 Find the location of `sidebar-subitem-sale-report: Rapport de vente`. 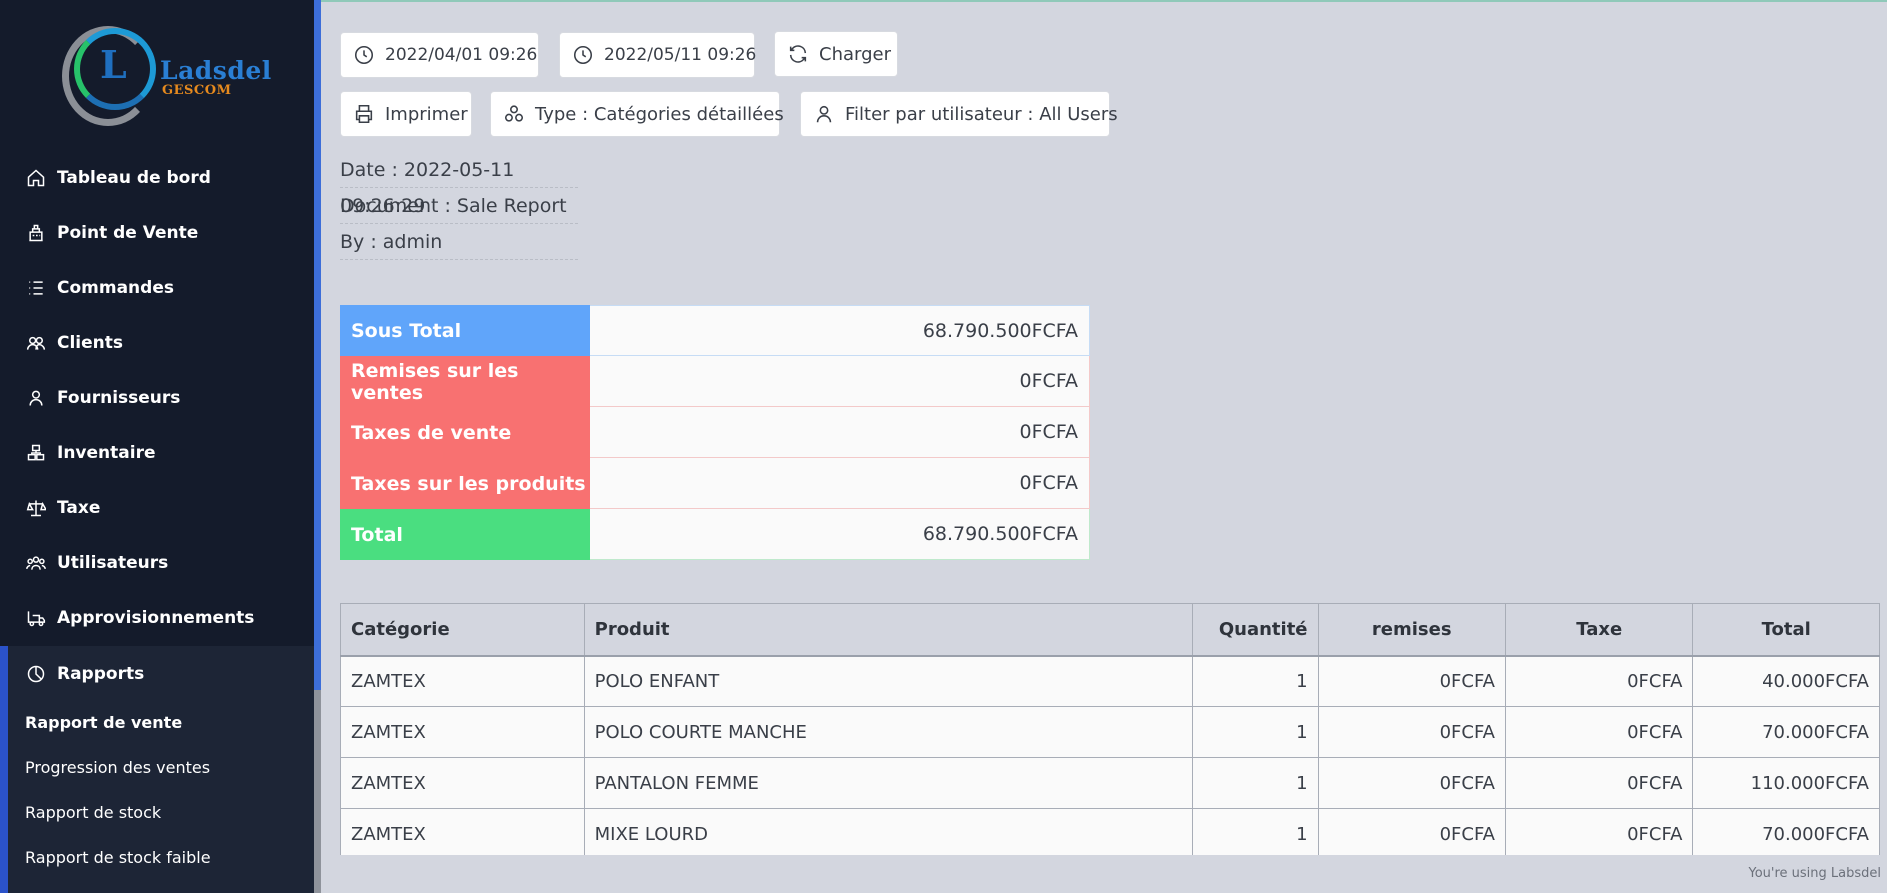

sidebar-subitem-sale-report: Rapport de vente is located at coordinates (103, 722).